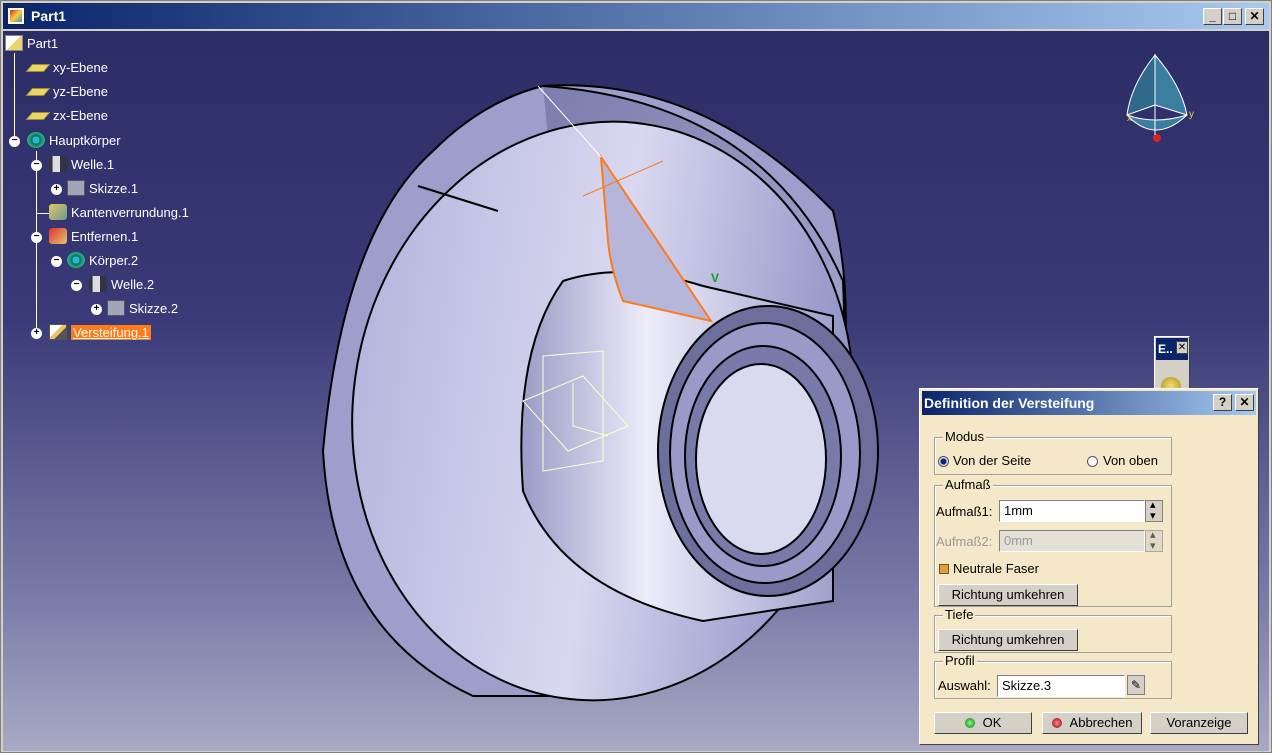 This screenshot has width=1272, height=753. I want to click on compass-y-label: y, so click(1191, 114).